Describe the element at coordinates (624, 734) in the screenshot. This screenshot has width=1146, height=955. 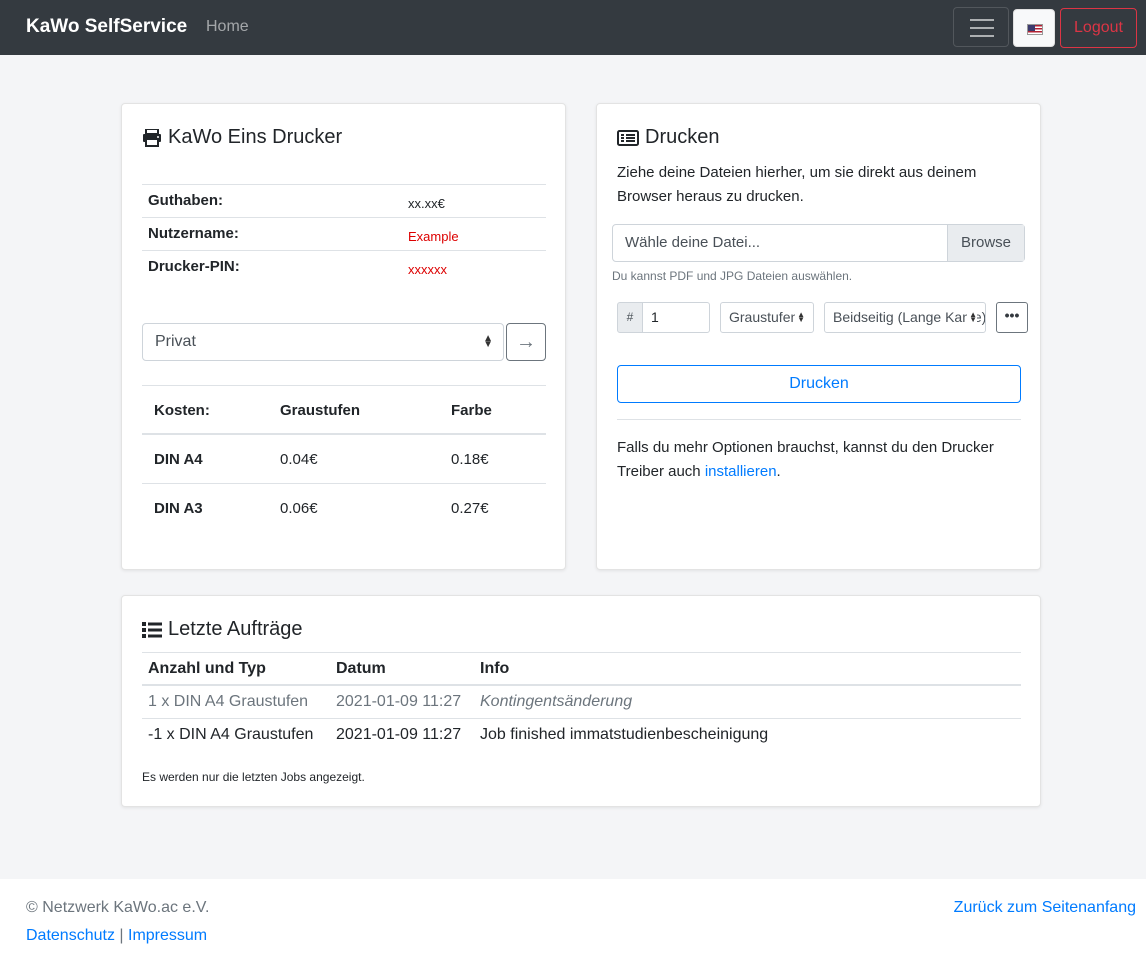
I see `order-info: Job finished immatstudienbescheinigung` at that location.